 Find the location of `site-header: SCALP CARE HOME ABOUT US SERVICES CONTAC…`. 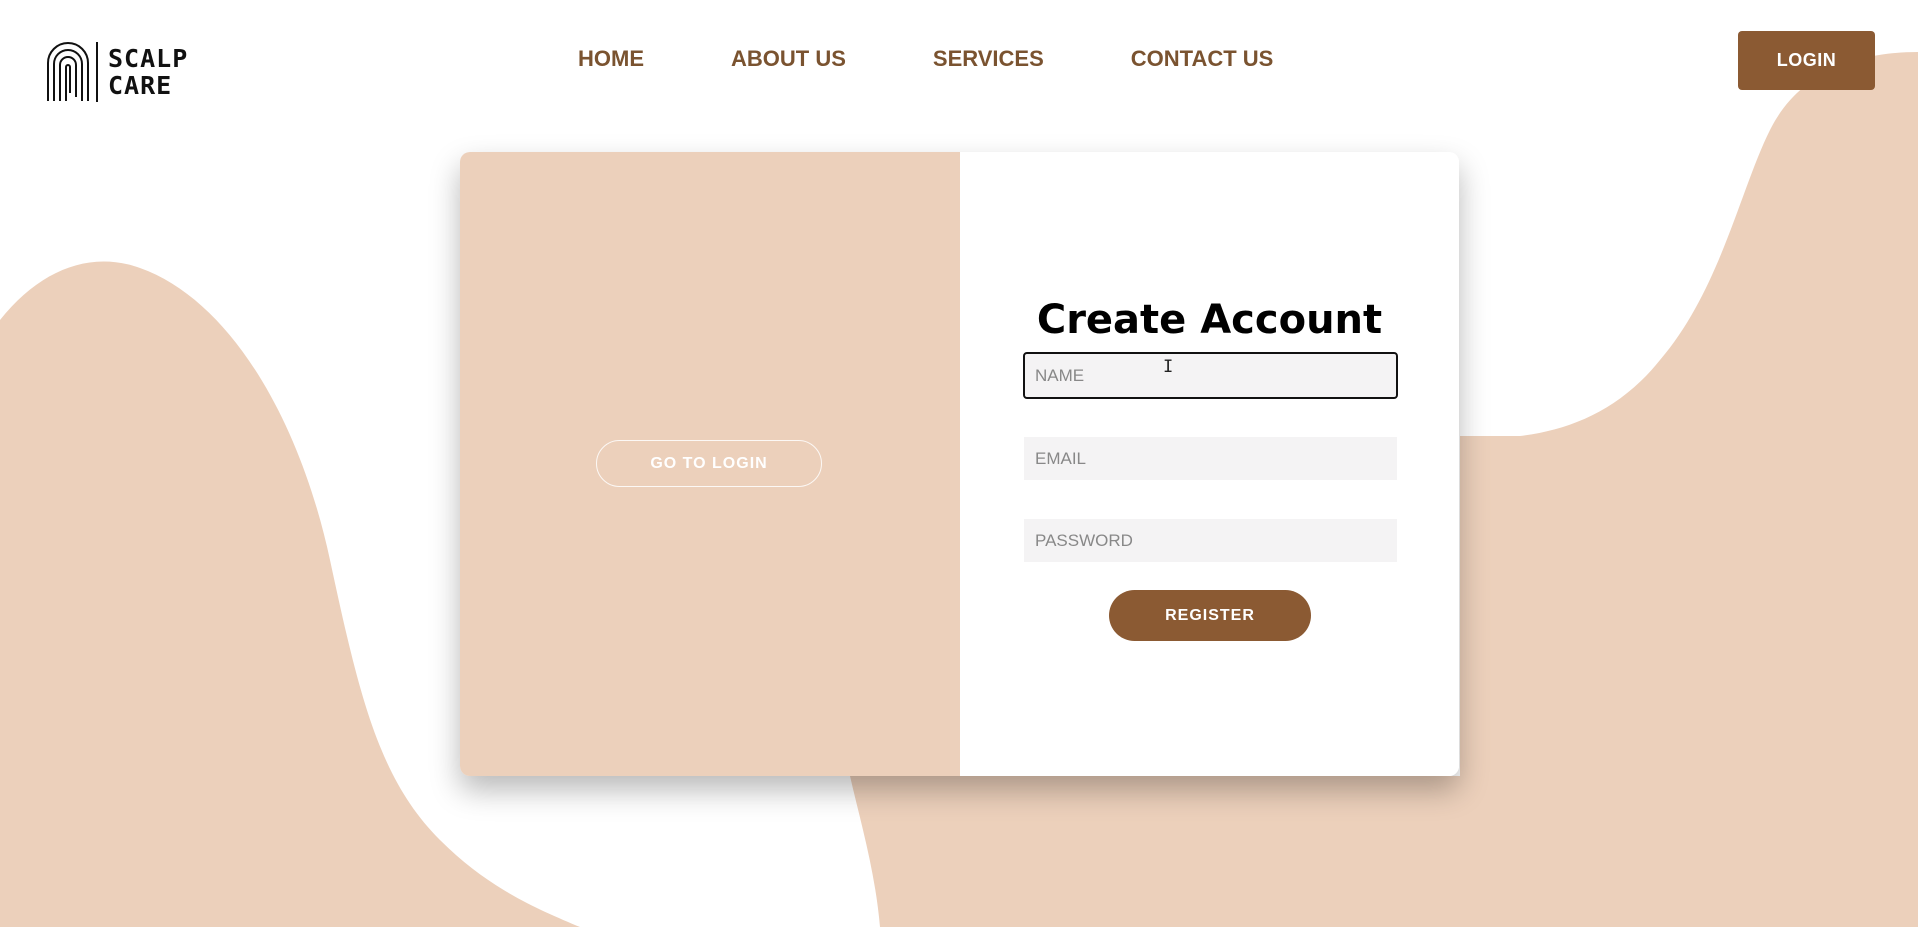

site-header: SCALP CARE HOME ABOUT US SERVICES CONTAC… is located at coordinates (959, 59).